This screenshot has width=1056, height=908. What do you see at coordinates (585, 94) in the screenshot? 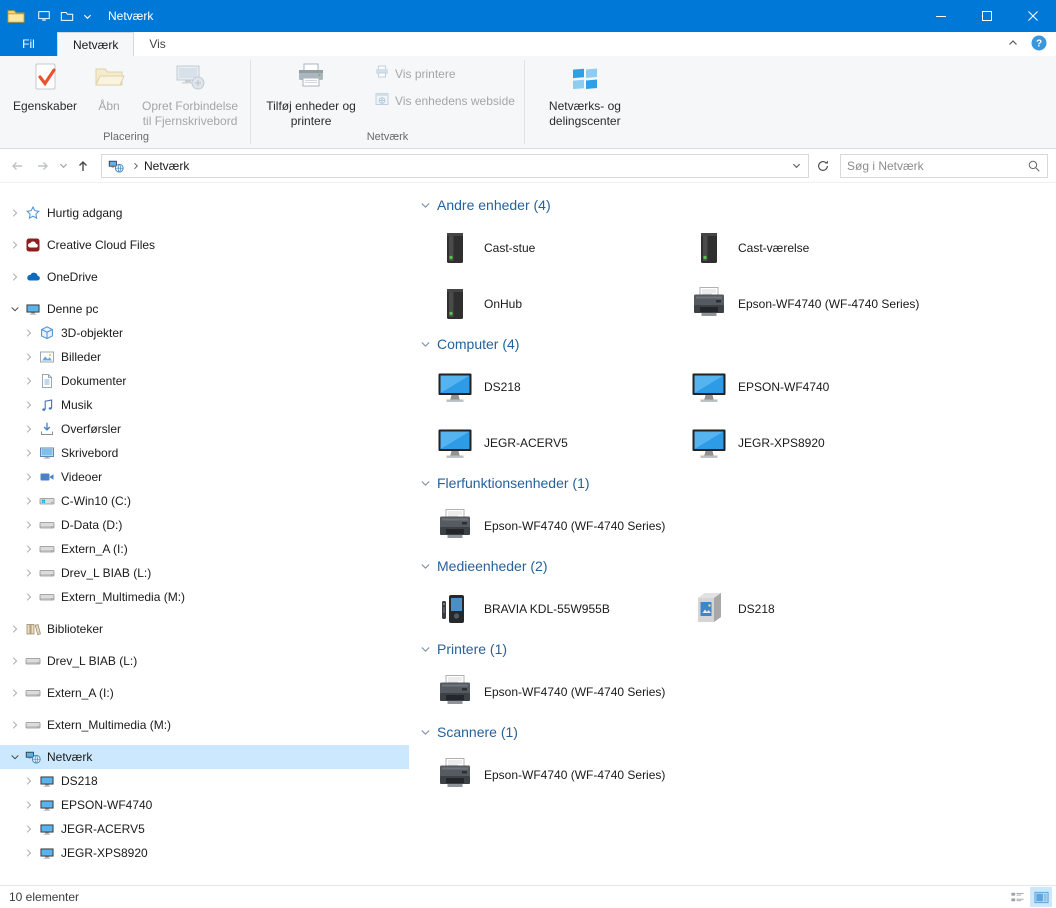
I see `netvaerks-delingscenter-button: Netværks- og delingscenter` at bounding box center [585, 94].